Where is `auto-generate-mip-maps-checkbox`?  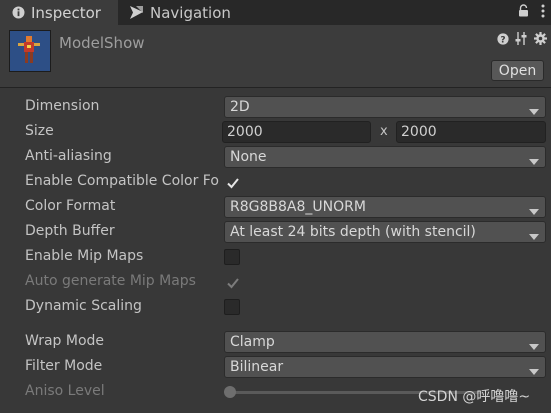 auto-generate-mip-maps-checkbox is located at coordinates (232, 282).